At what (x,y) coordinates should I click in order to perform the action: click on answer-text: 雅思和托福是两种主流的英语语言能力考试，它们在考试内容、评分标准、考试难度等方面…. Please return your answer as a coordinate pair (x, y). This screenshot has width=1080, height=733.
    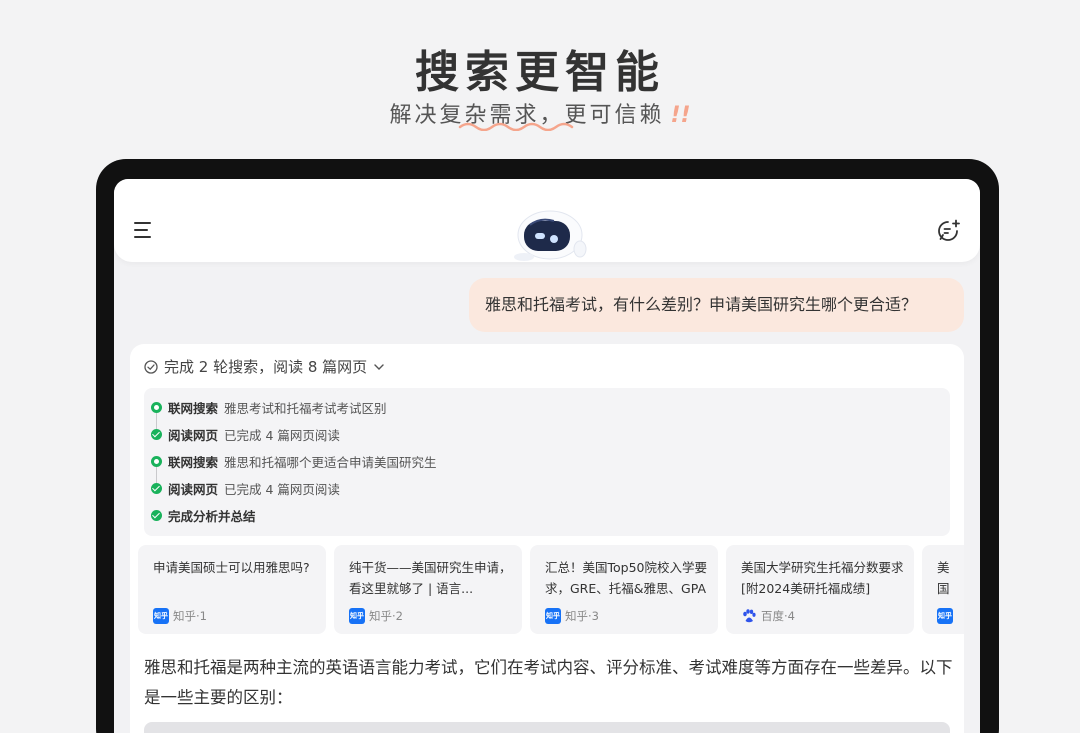
    Looking at the image, I should click on (548, 682).